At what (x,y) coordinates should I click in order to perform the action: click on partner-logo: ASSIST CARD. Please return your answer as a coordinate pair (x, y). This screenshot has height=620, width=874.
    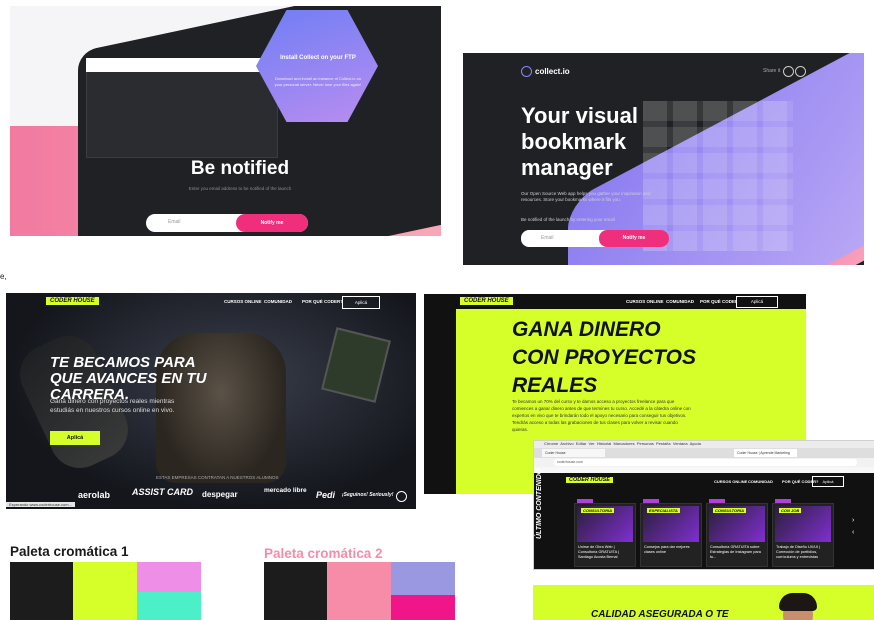
    Looking at the image, I should click on (163, 492).